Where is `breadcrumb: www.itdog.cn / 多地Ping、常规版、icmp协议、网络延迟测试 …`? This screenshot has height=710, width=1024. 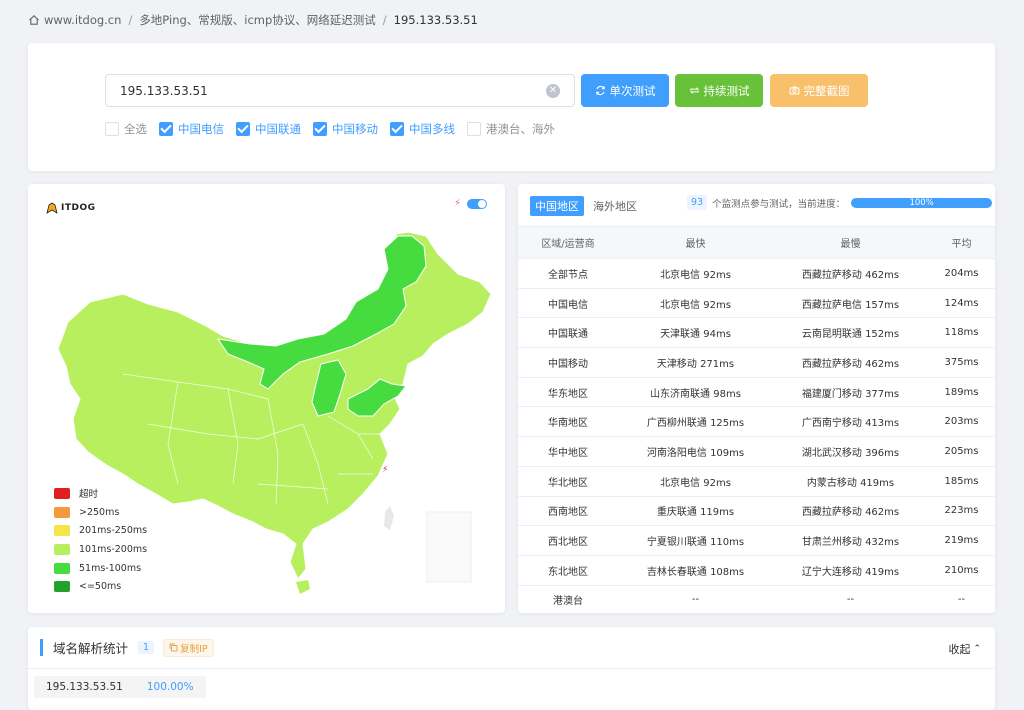
breadcrumb: www.itdog.cn / 多地Ping、常规版、icmp协议、网络延迟测试 … is located at coordinates (253, 20).